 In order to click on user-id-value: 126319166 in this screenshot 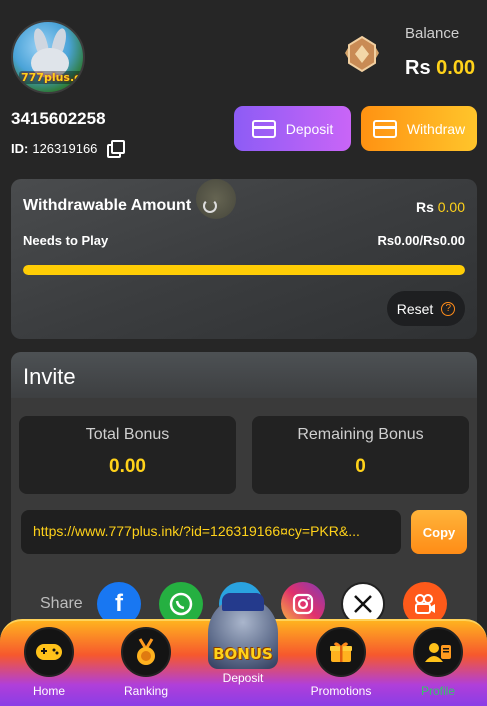, I will do `click(65, 148)`.